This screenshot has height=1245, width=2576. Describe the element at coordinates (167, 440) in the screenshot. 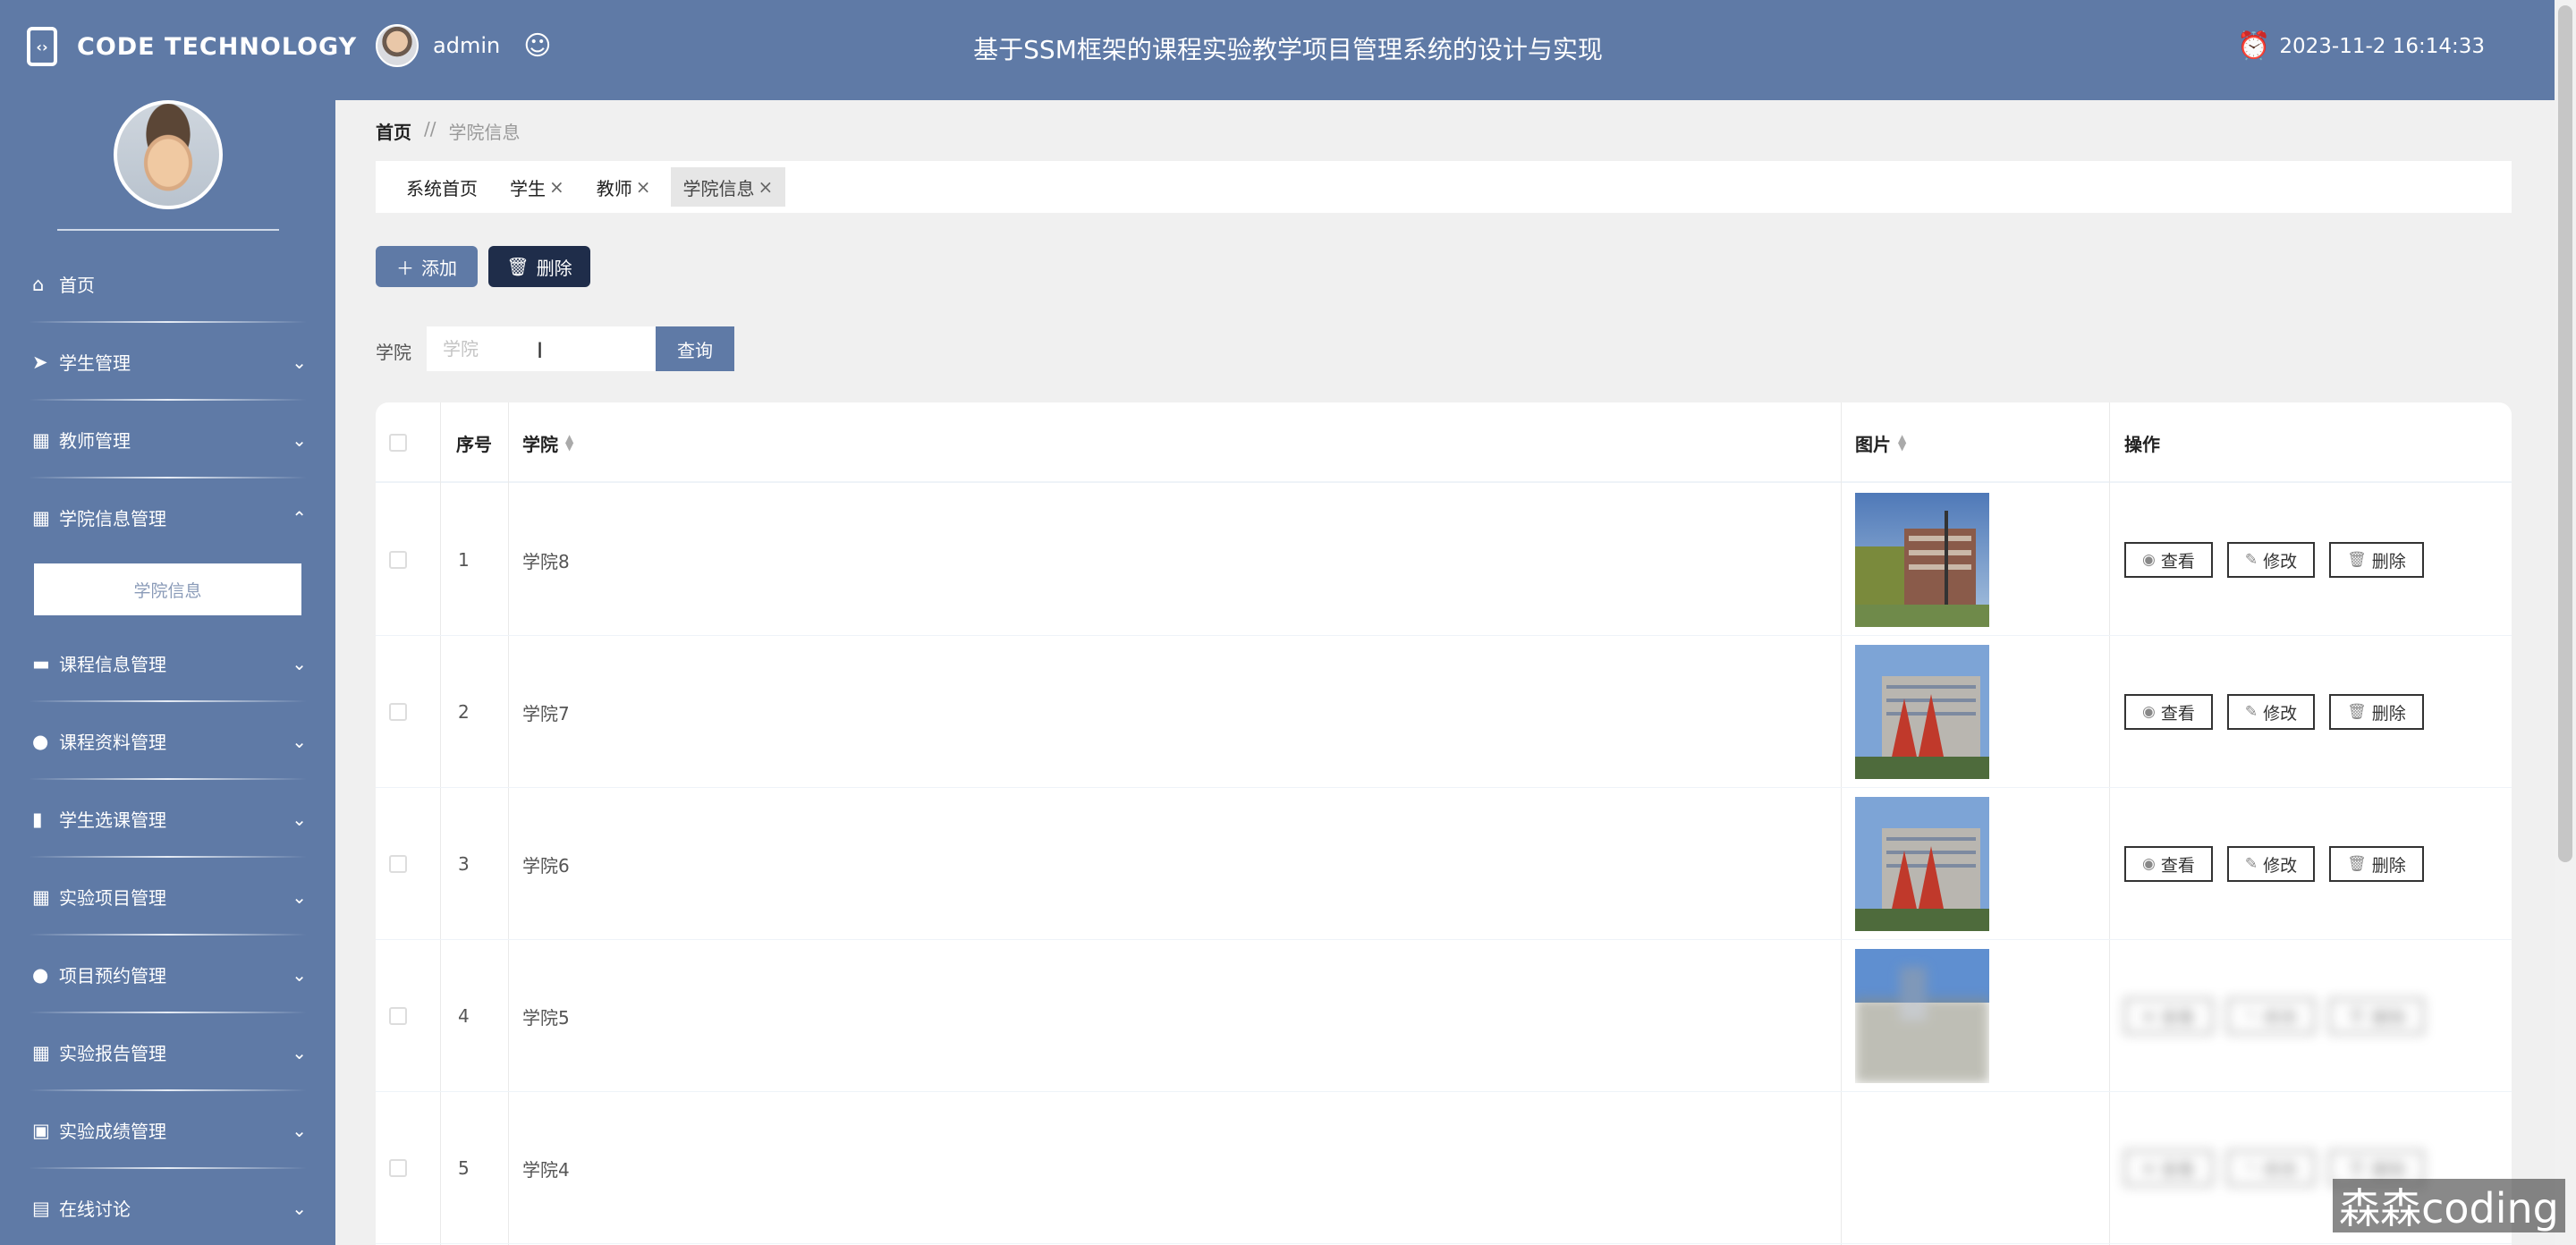

I see `sidebar-item-teachers: ▦ 教师管理 ⌄` at that location.